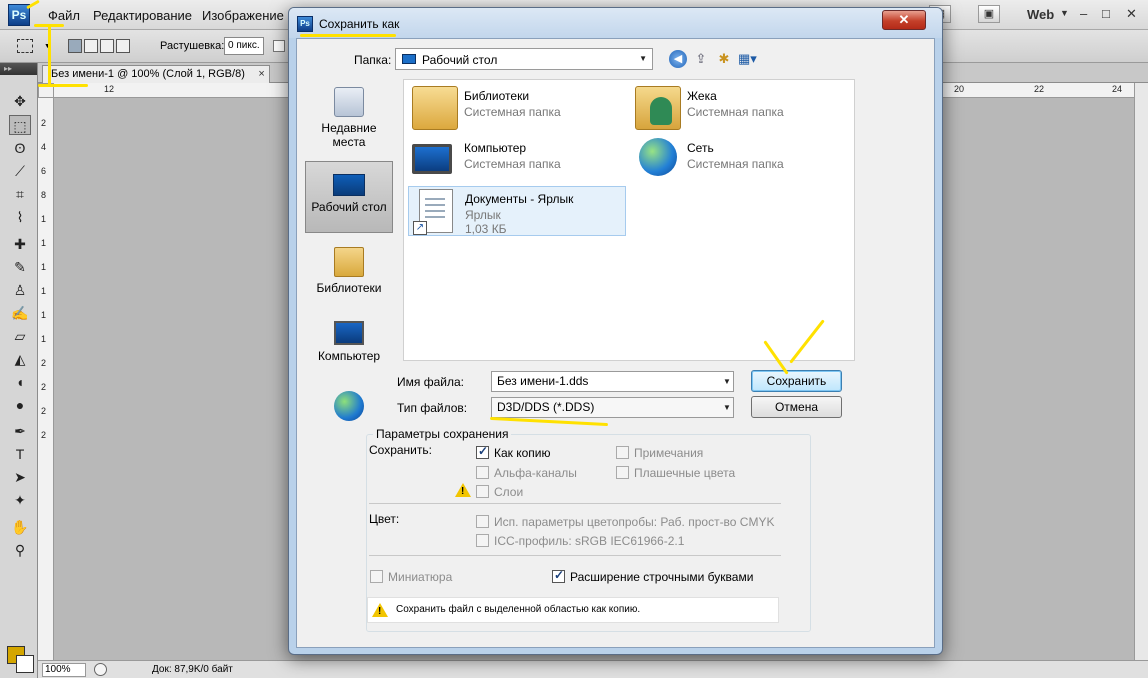 The height and width of the screenshot is (678, 1148). I want to click on place-libraries: Библиотеки, so click(349, 276).